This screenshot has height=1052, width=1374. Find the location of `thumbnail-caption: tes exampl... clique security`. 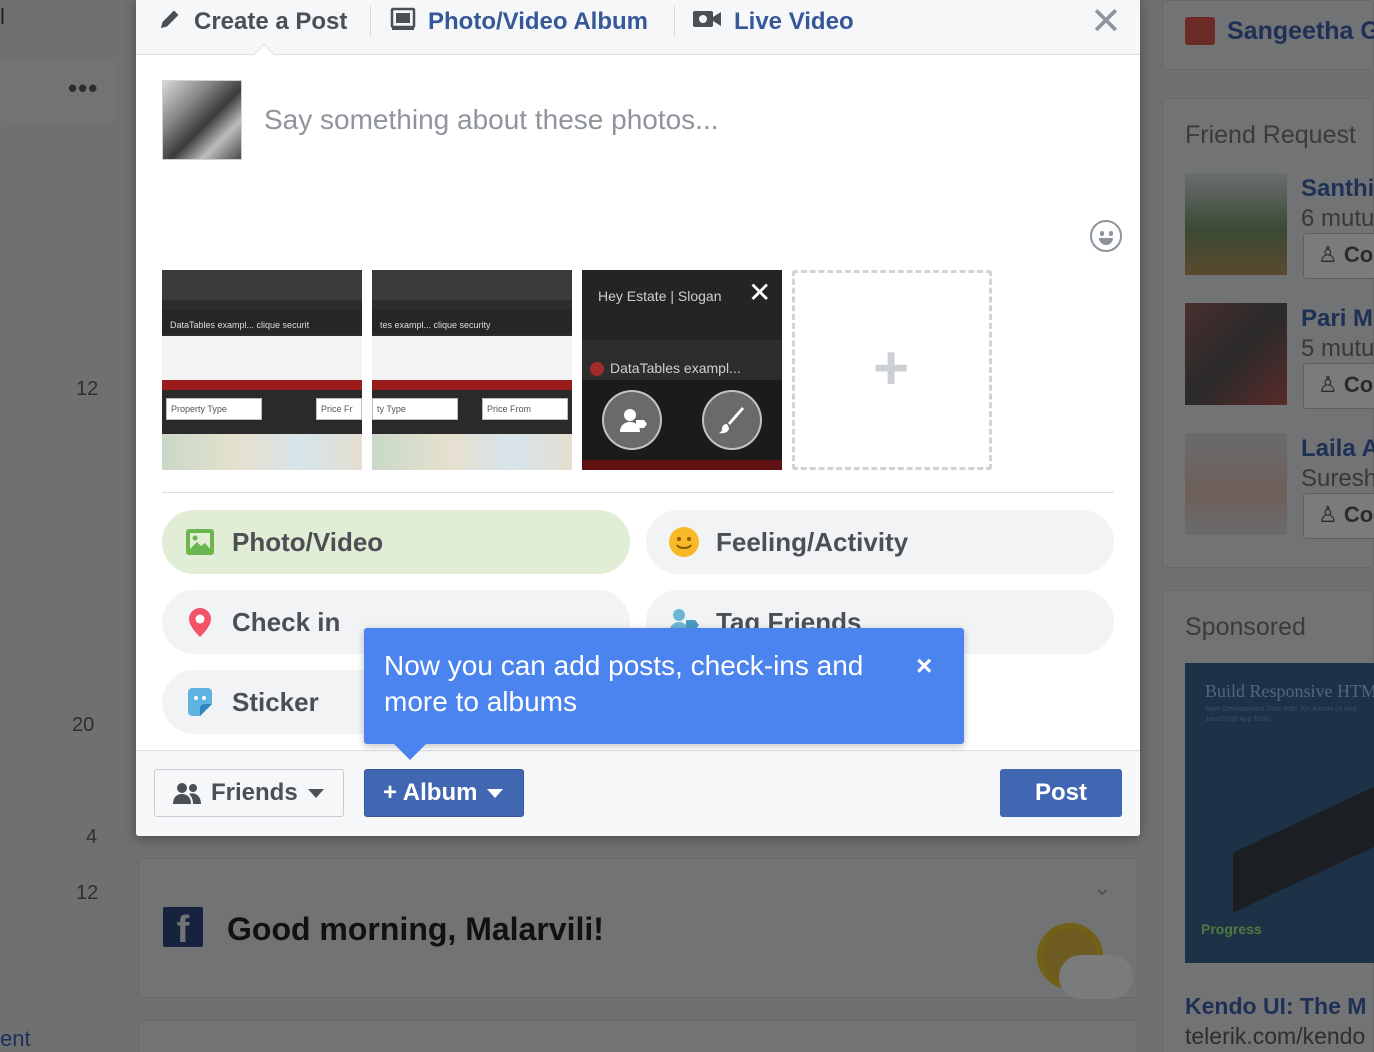

thumbnail-caption: tes exampl... clique security is located at coordinates (435, 325).